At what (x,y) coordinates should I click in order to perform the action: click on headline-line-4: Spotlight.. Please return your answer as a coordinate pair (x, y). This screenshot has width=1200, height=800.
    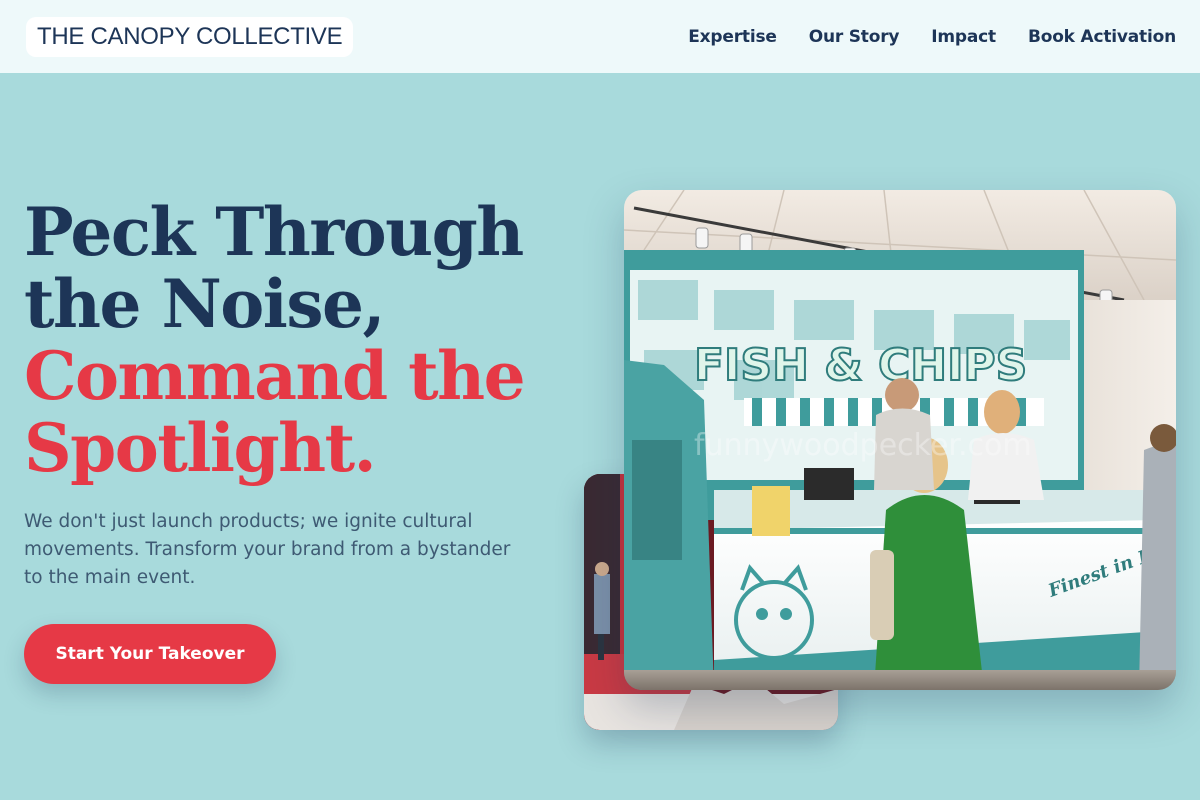
    Looking at the image, I should click on (200, 448).